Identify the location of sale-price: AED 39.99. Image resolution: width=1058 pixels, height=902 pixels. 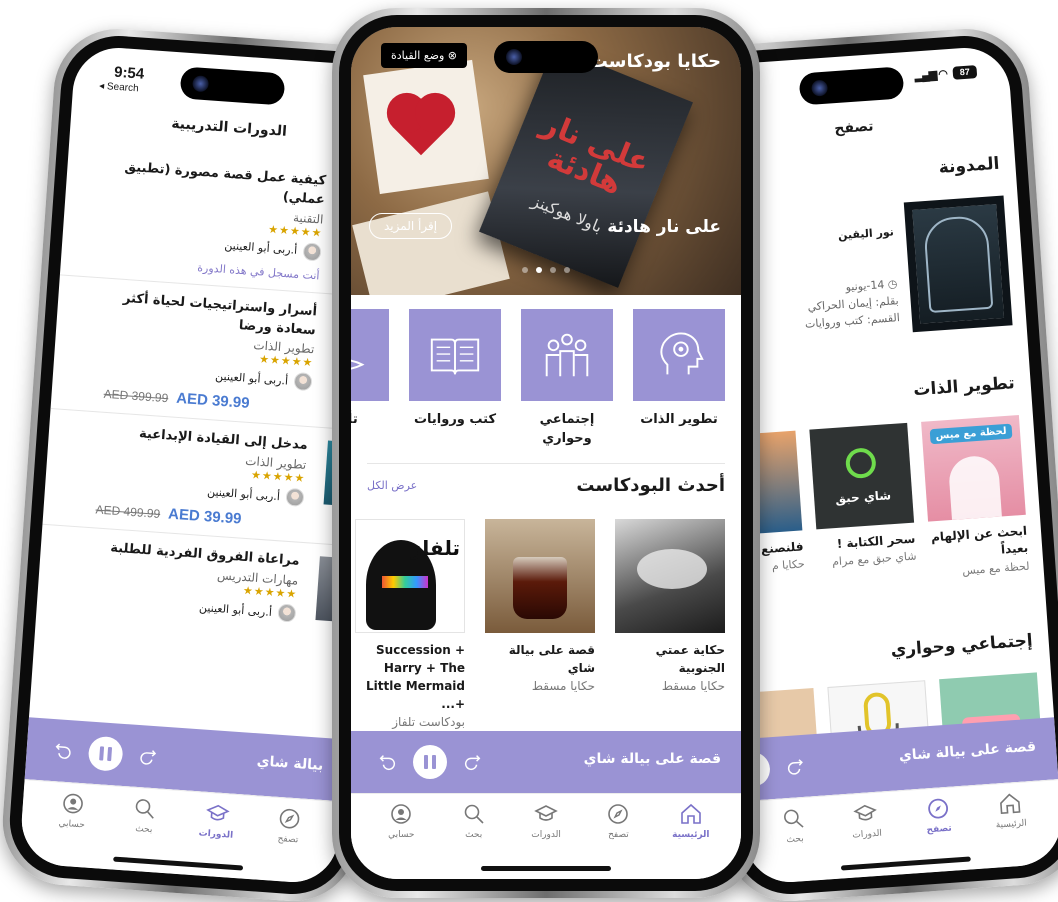
(204, 516).